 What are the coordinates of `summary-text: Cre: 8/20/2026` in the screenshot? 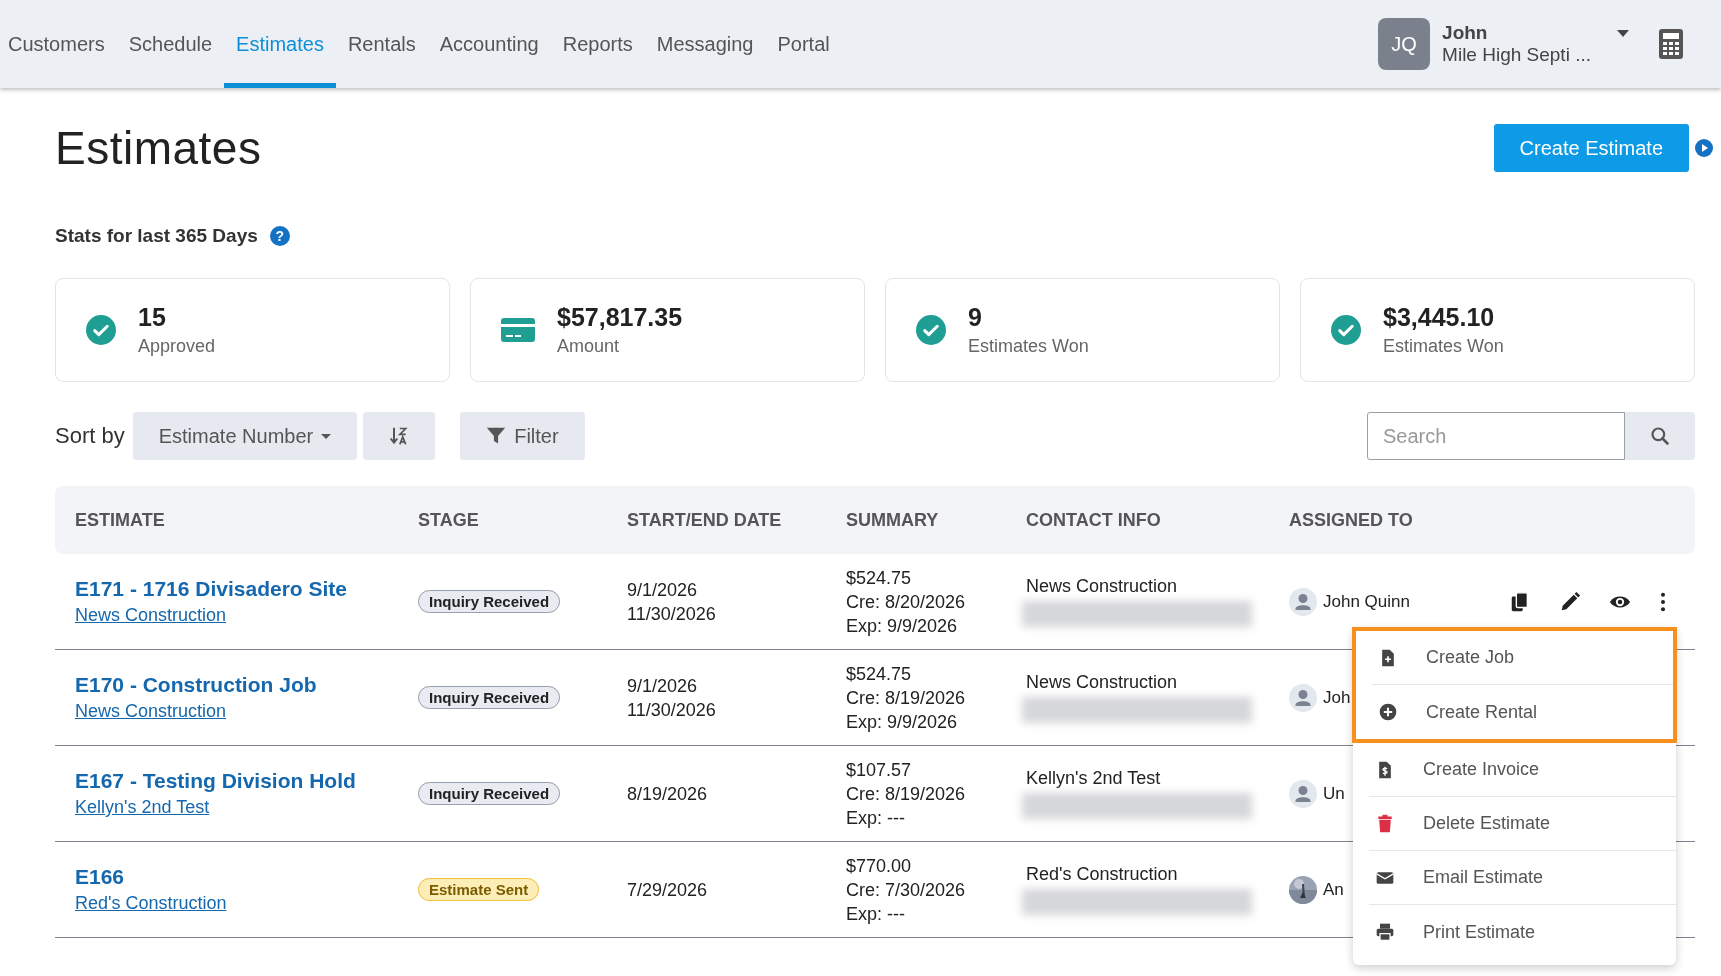 It's located at (906, 602).